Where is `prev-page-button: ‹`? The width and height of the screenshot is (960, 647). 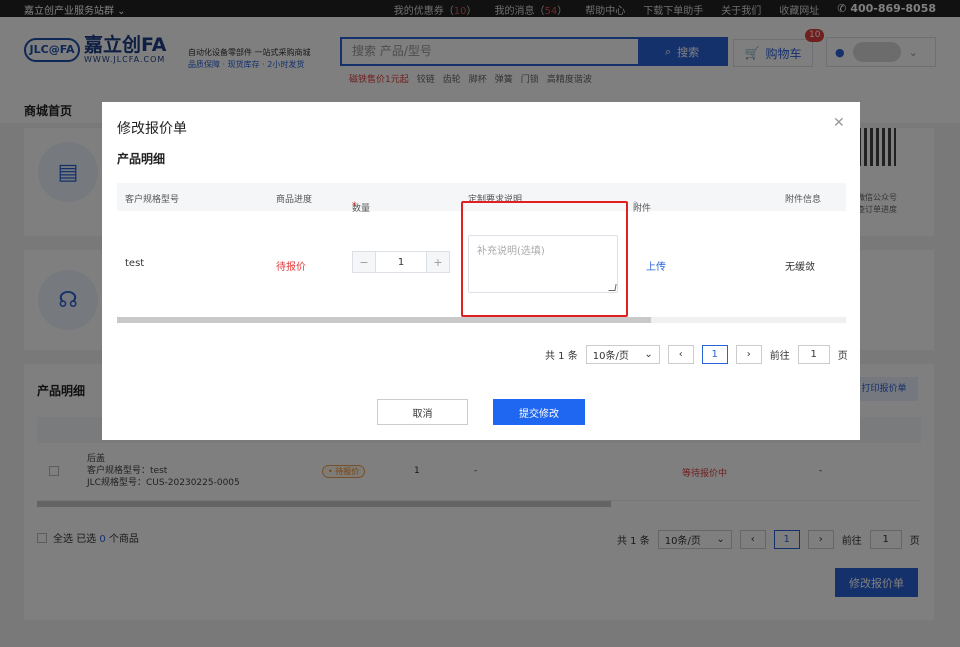
prev-page-button: ‹ is located at coordinates (680, 354).